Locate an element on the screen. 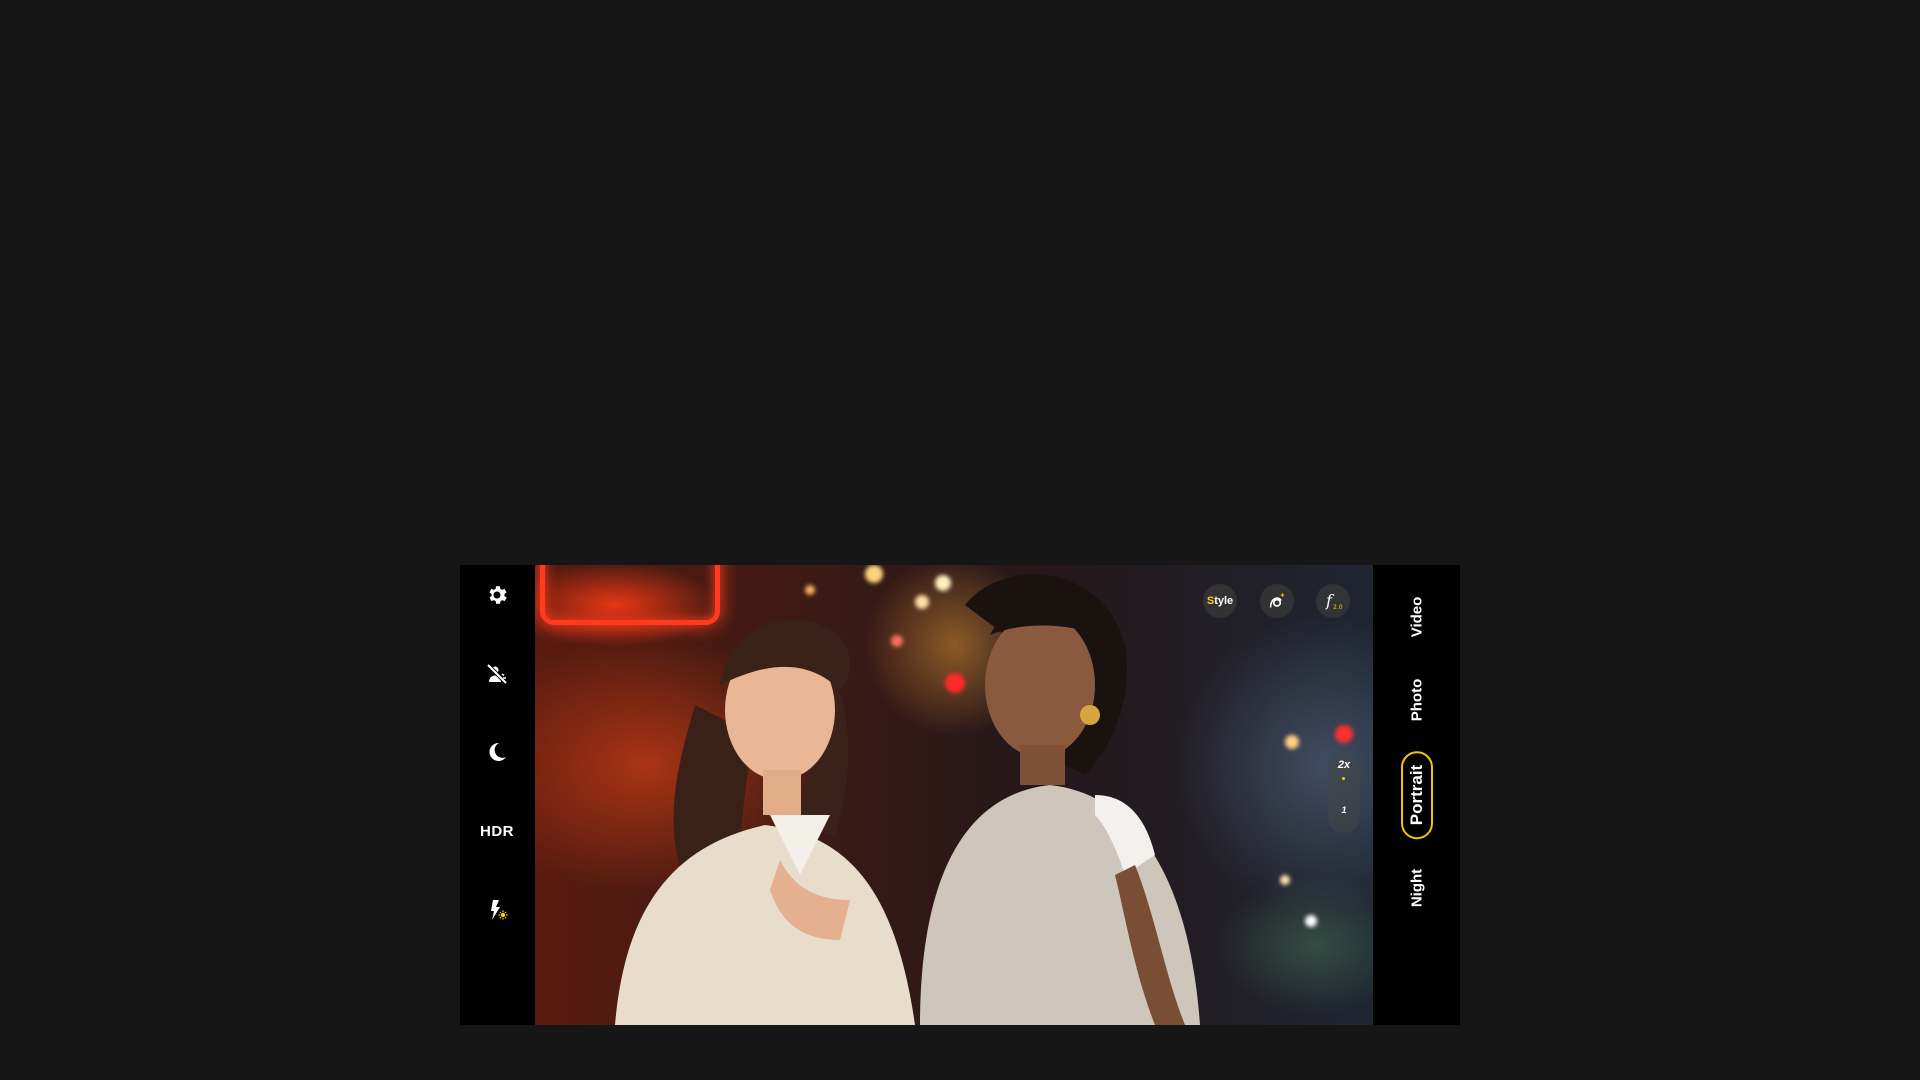 Image resolution: width=1920 pixels, height=1080 pixels. settings-button is located at coordinates (497, 595).